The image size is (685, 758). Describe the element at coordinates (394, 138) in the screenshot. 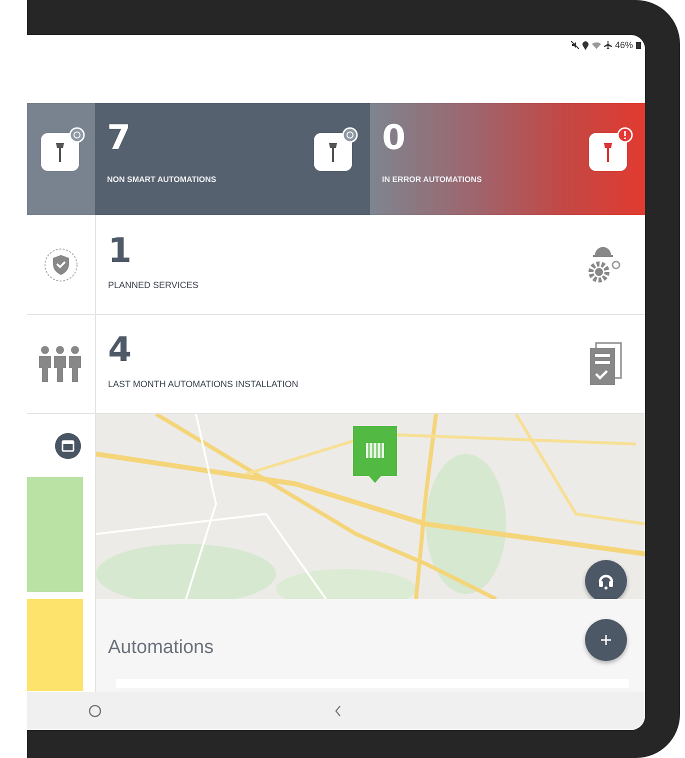

I see `stat-value: 0` at that location.